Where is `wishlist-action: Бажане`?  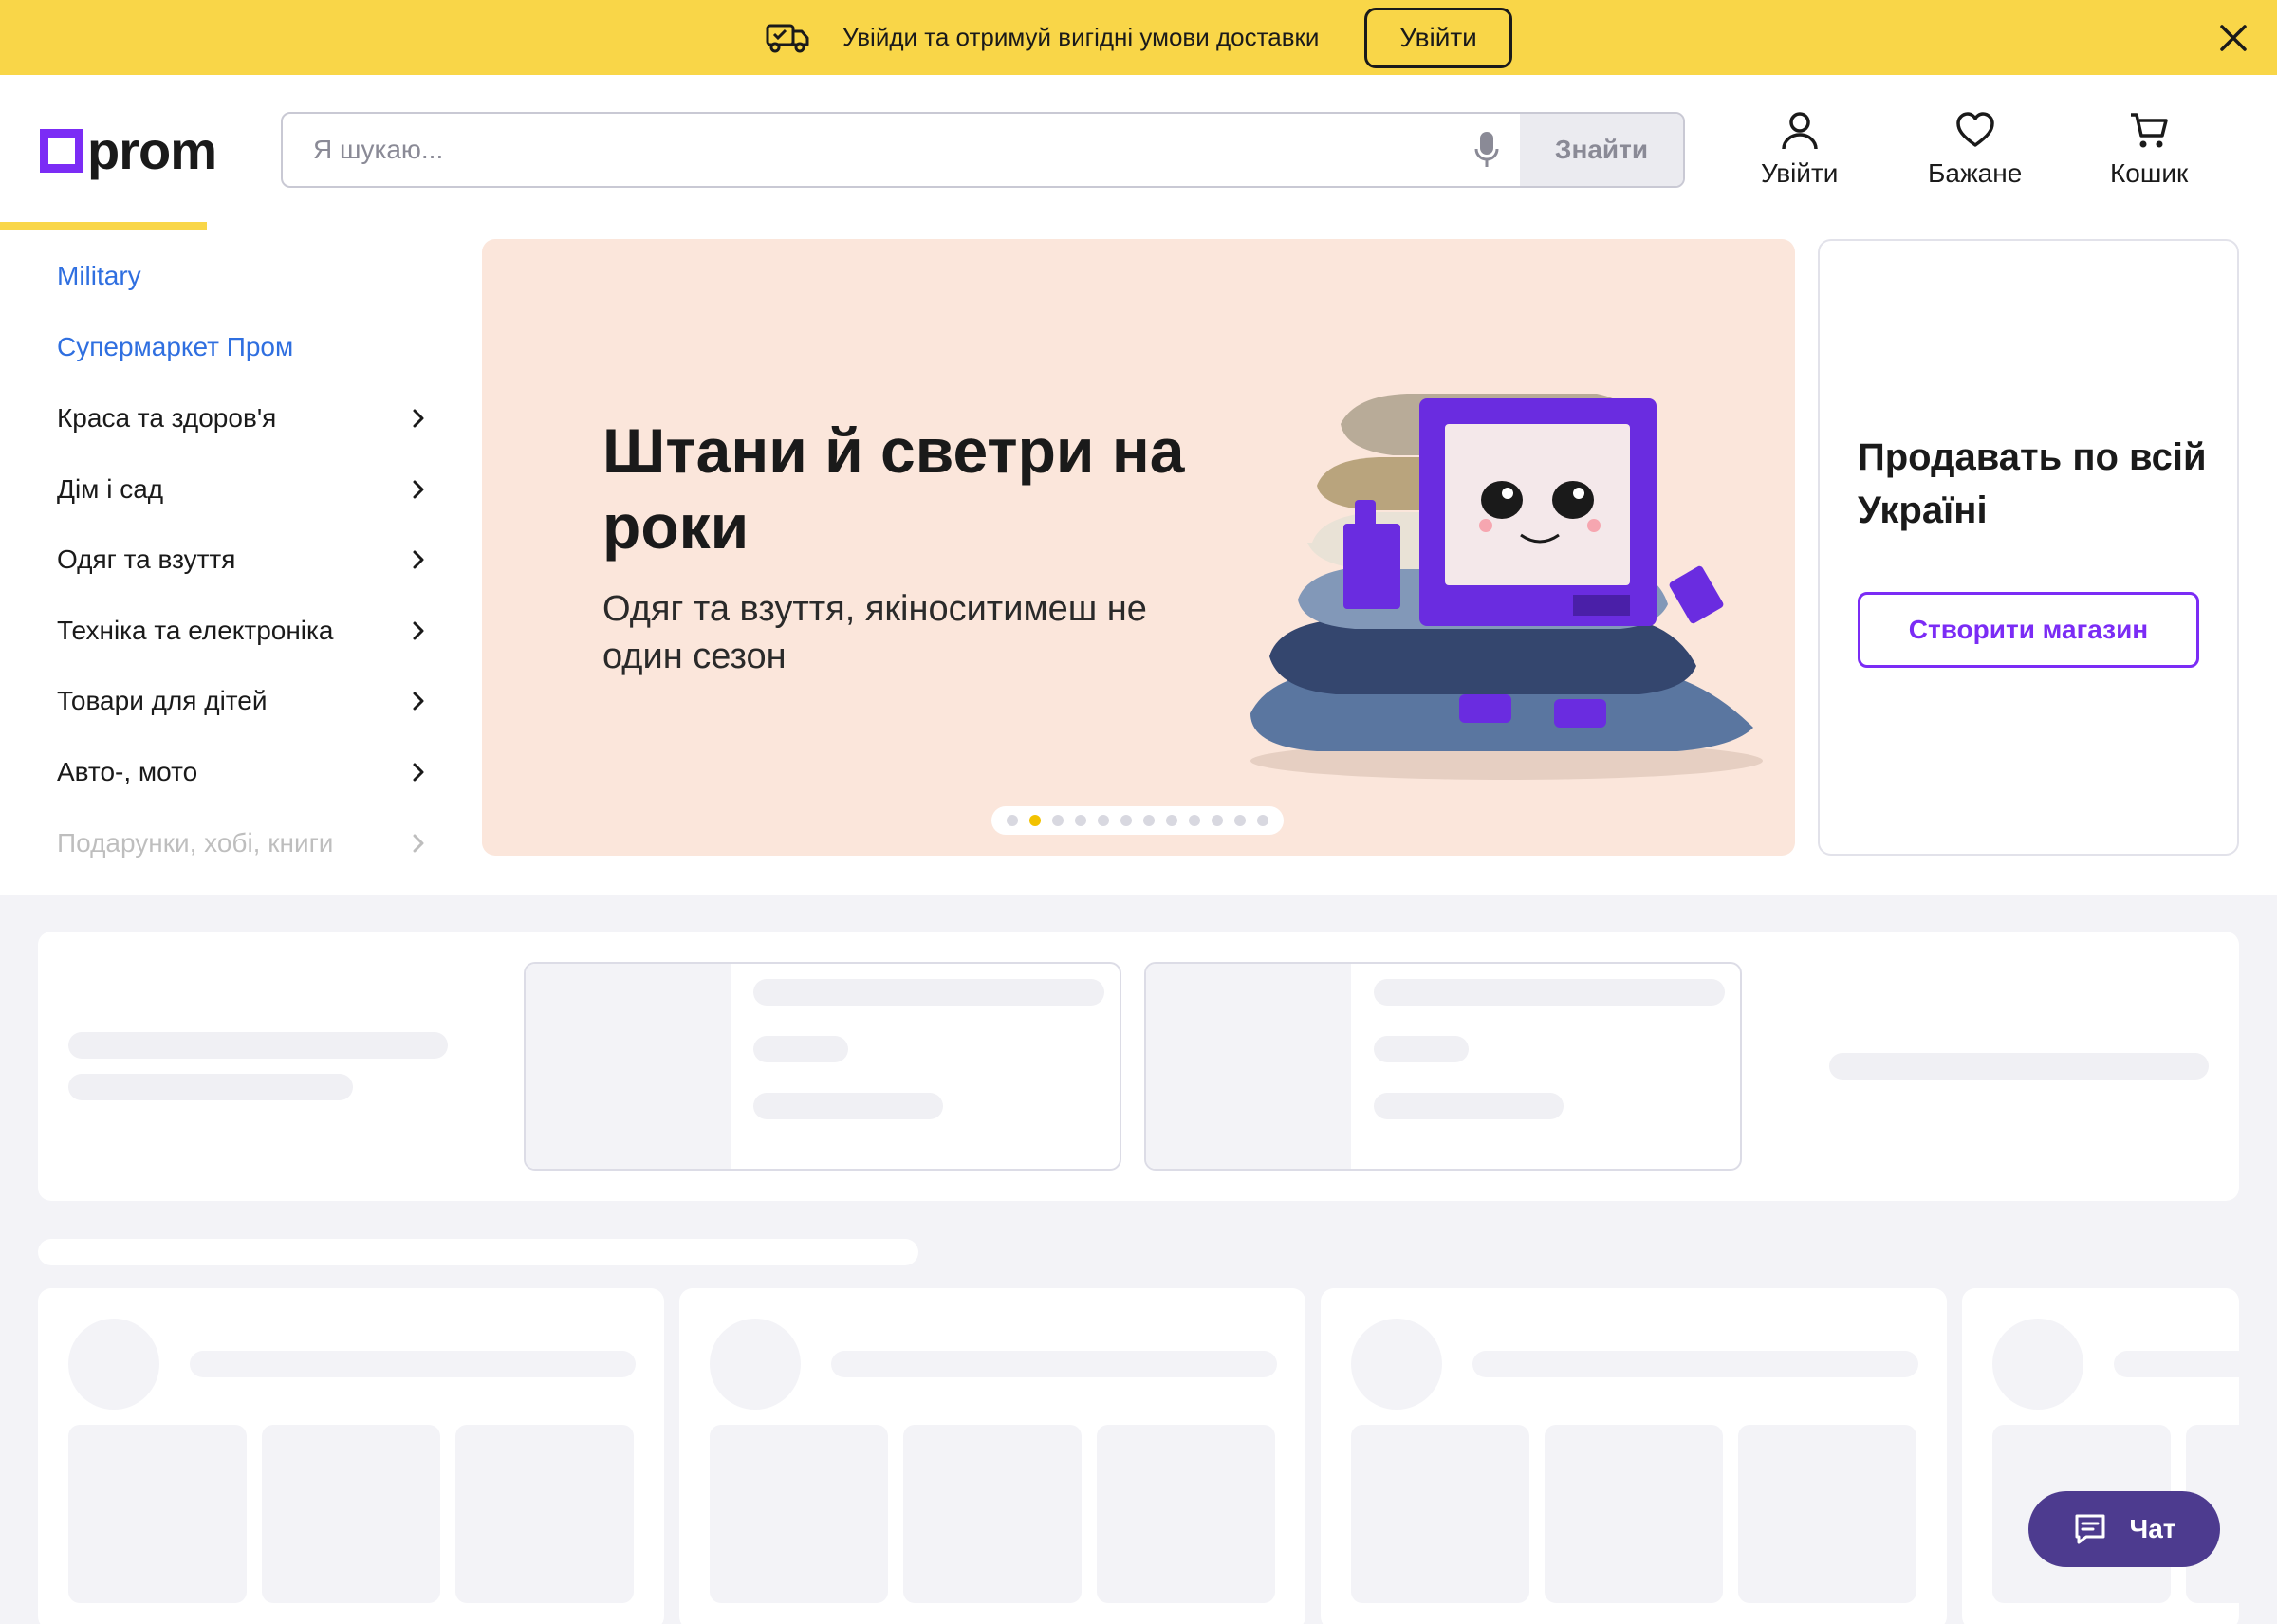 wishlist-action: Бажане is located at coordinates (1975, 149).